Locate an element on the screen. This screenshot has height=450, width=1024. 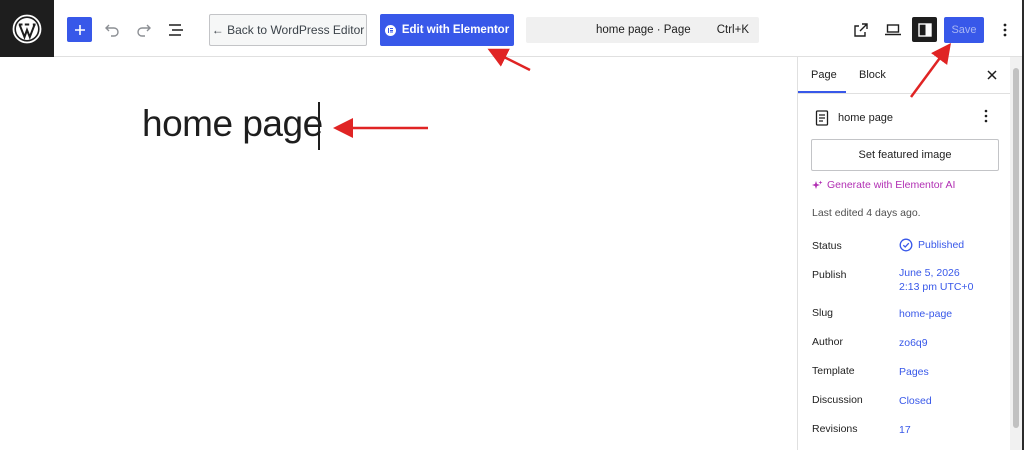
document-actions-button is located at coordinates (986, 117).